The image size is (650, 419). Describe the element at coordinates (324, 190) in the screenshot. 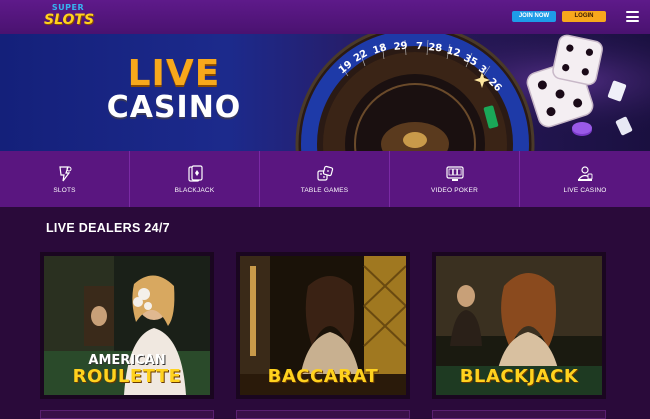

I see `category-label: TABLE GAMES` at that location.